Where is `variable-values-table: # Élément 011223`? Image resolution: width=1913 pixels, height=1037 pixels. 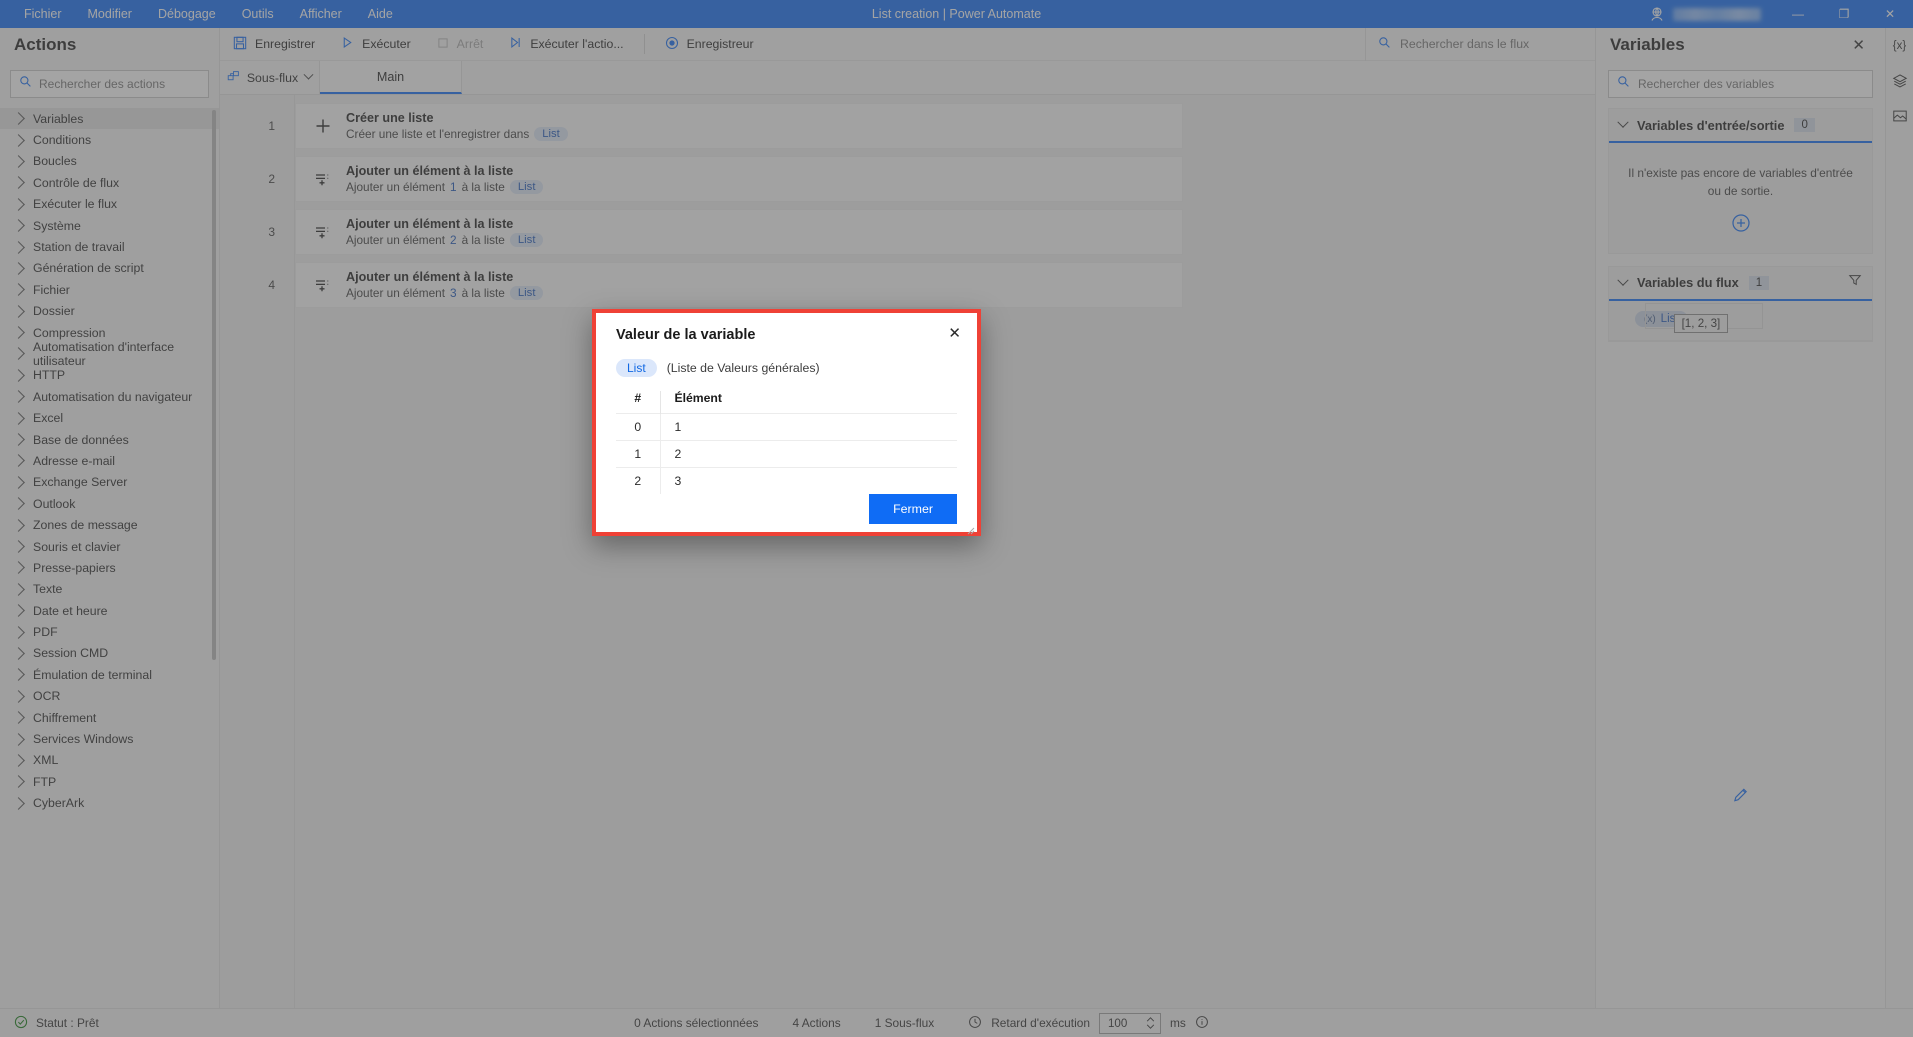
variable-values-table: # Élément 011223 is located at coordinates (786, 442).